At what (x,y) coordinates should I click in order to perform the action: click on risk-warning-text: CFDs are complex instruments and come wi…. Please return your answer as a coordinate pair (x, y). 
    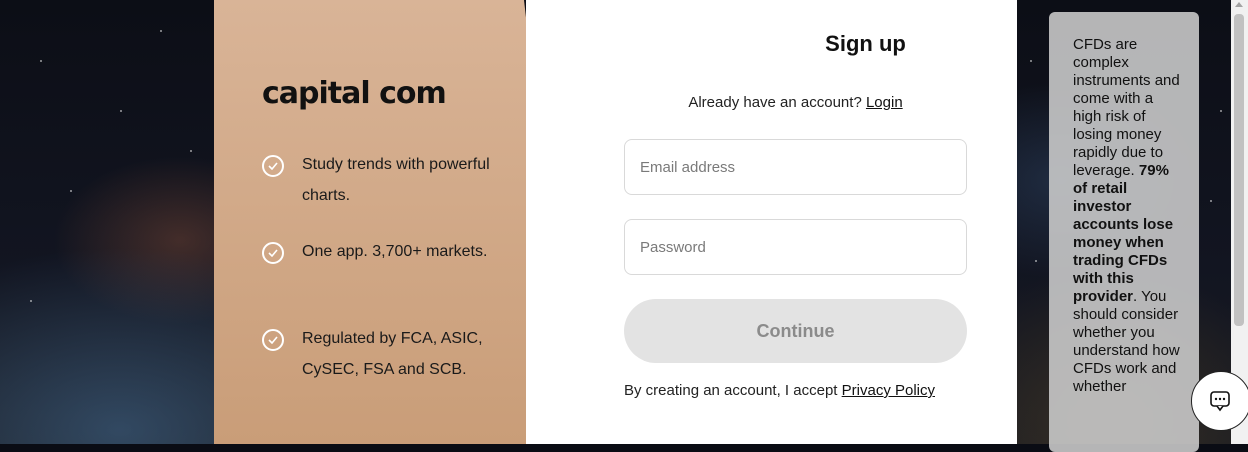
    Looking at the image, I should click on (1127, 216).